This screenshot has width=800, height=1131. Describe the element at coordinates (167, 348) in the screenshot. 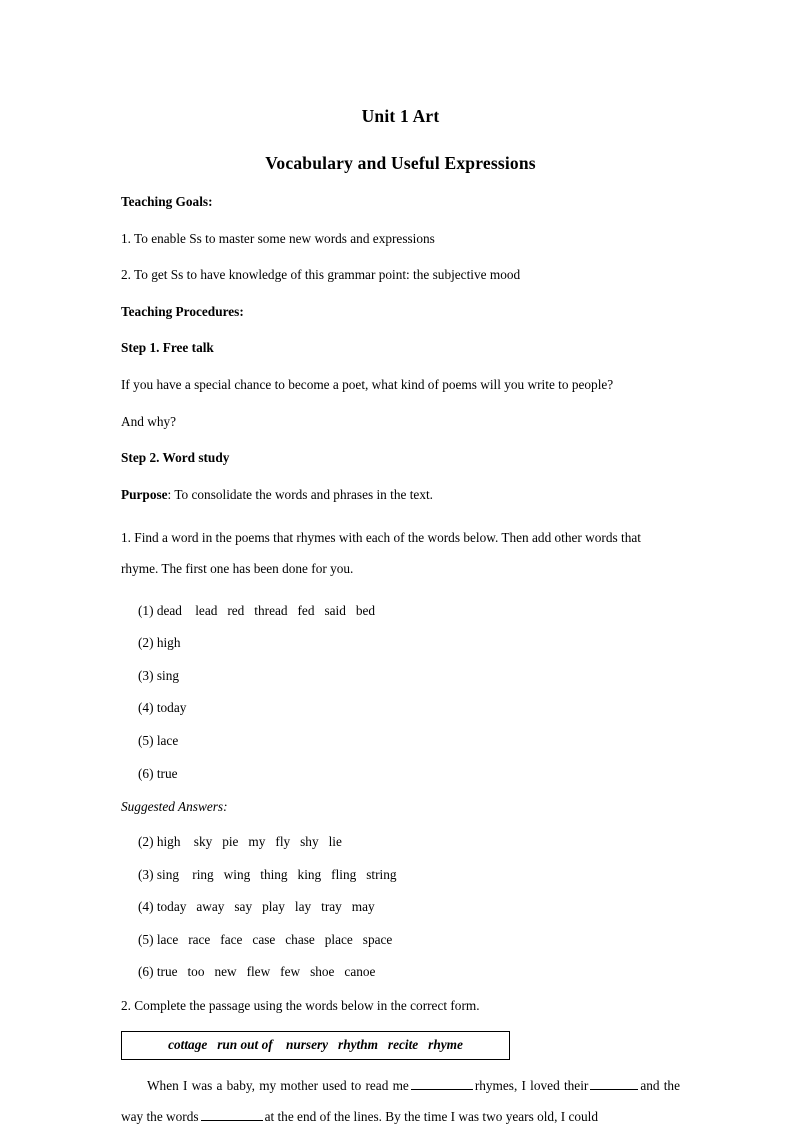

I see `step-1-heading: Step 1. Free talk` at that location.